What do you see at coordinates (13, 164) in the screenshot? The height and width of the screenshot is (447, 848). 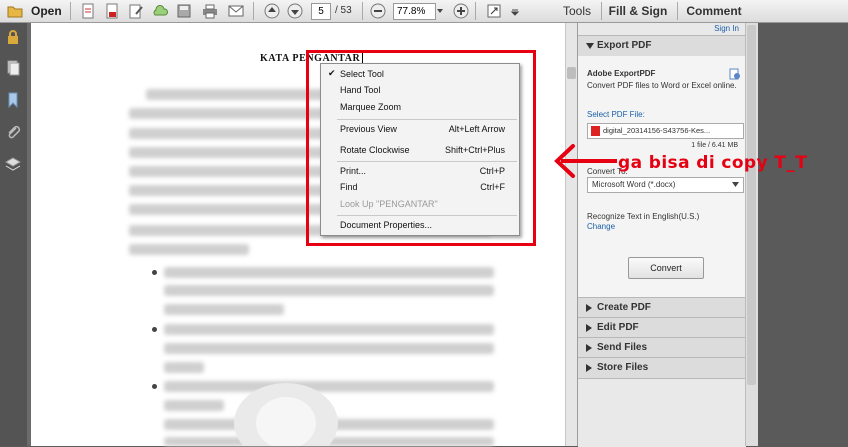 I see `layers-icon` at bounding box center [13, 164].